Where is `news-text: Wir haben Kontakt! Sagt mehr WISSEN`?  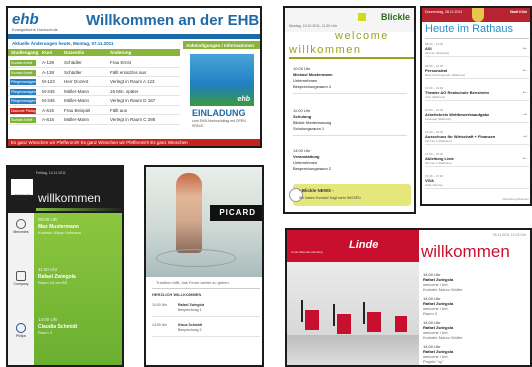 news-text: Wir haben Kontakt! Sagt mehr WISSEN is located at coordinates (330, 198).